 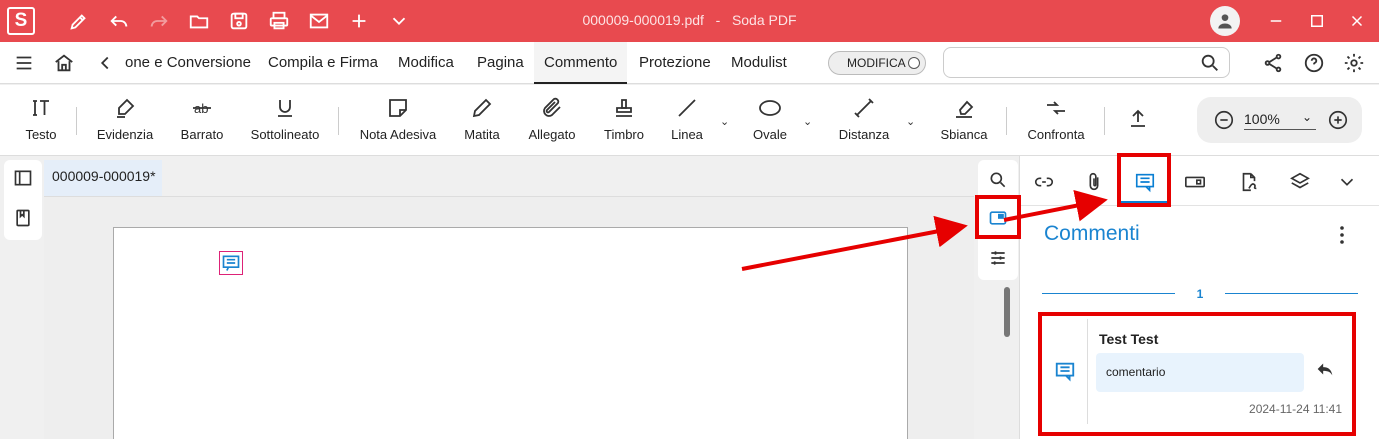 I want to click on tool-barrato: ab Barrato, so click(x=202, y=117).